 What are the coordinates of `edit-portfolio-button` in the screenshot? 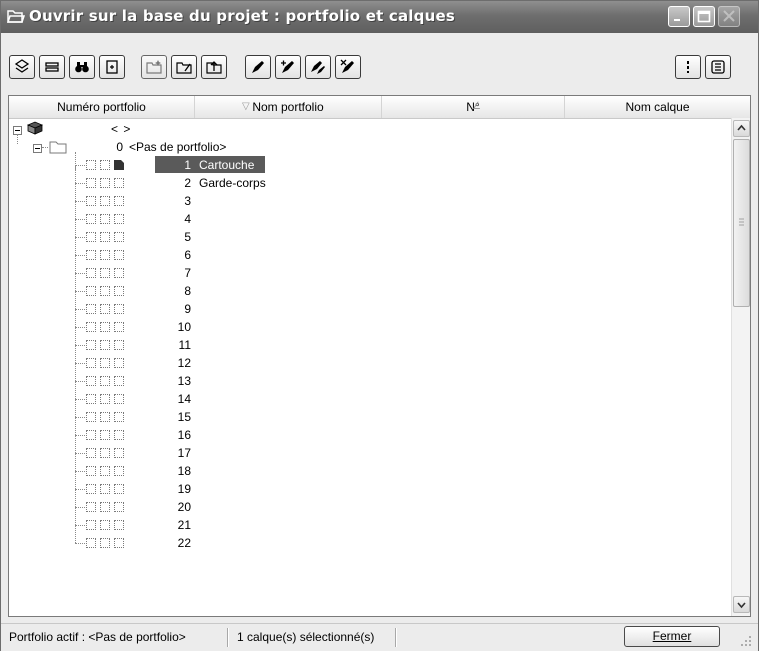 It's located at (184, 67).